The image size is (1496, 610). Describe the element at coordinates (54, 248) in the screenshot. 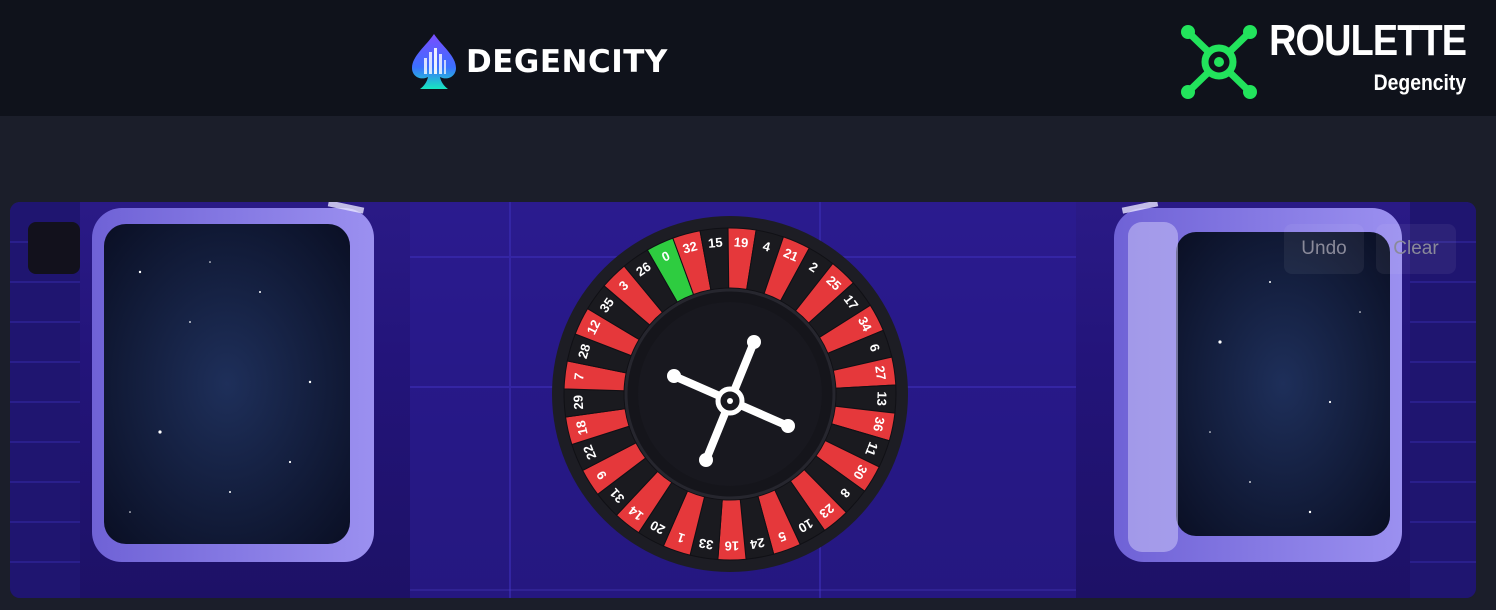

I see `menu-button` at that location.